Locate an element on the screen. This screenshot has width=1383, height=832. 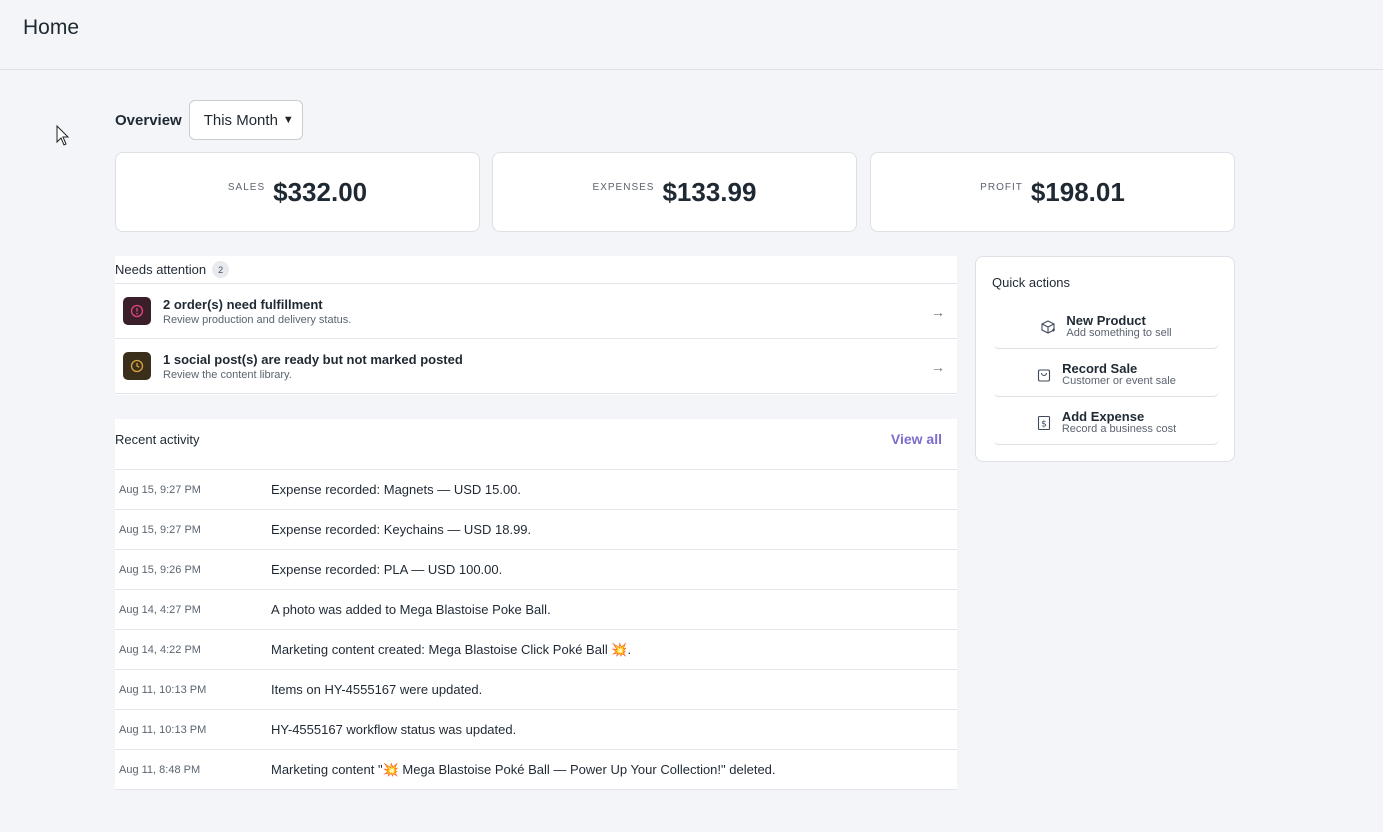
quick-actions-title: Quick actions is located at coordinates (1031, 282).